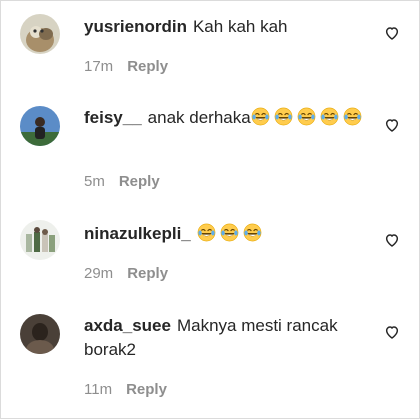  What do you see at coordinates (99, 273) in the screenshot?
I see `comment-time: 29m` at bounding box center [99, 273].